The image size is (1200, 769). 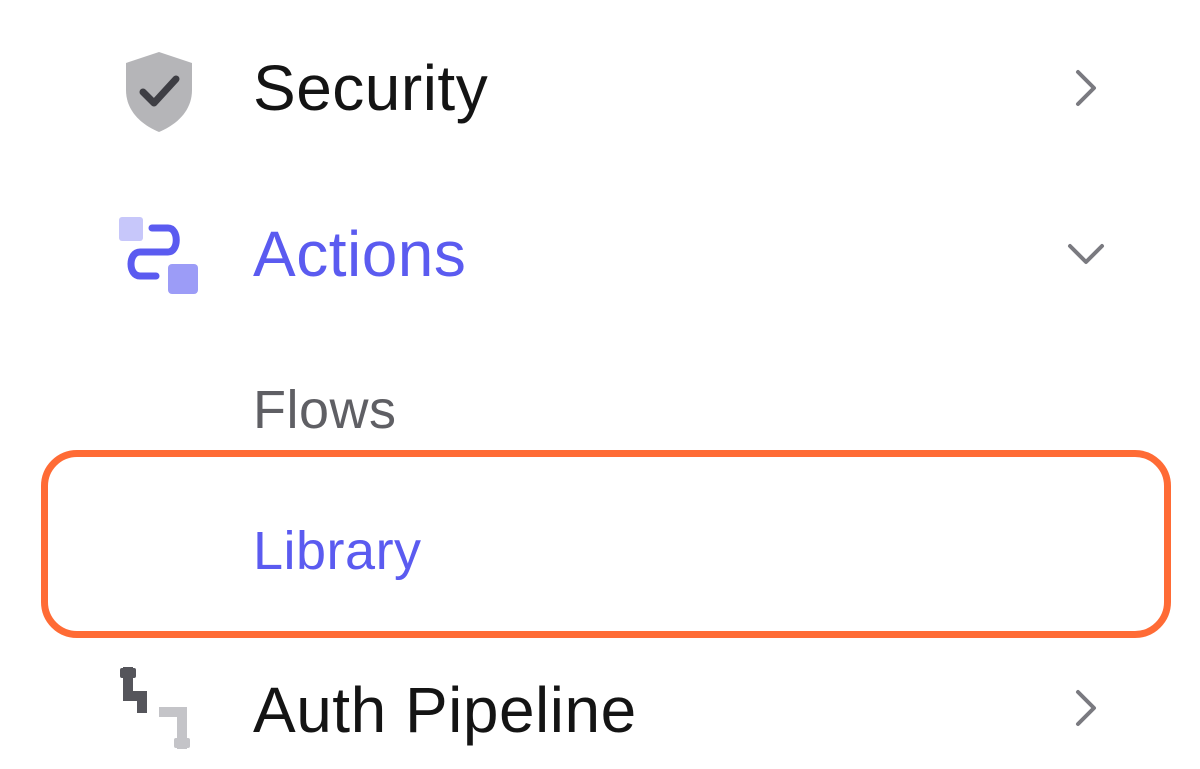 I want to click on sidebar-item-auth-pipeline: Auth Pipeline, so click(x=600, y=708).